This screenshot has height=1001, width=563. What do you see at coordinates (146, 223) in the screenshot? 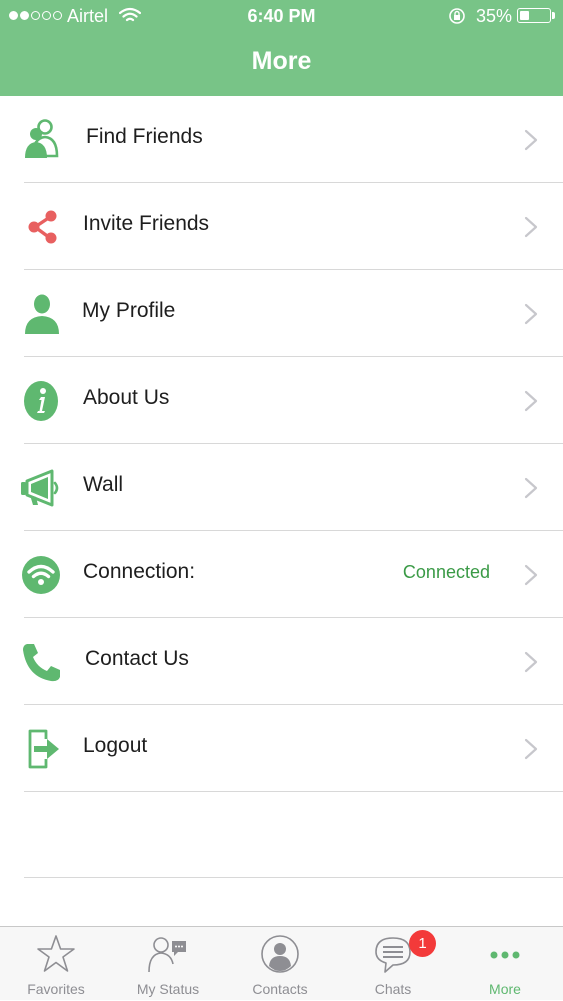
I see `invite-friends-label: Invite Friends` at bounding box center [146, 223].